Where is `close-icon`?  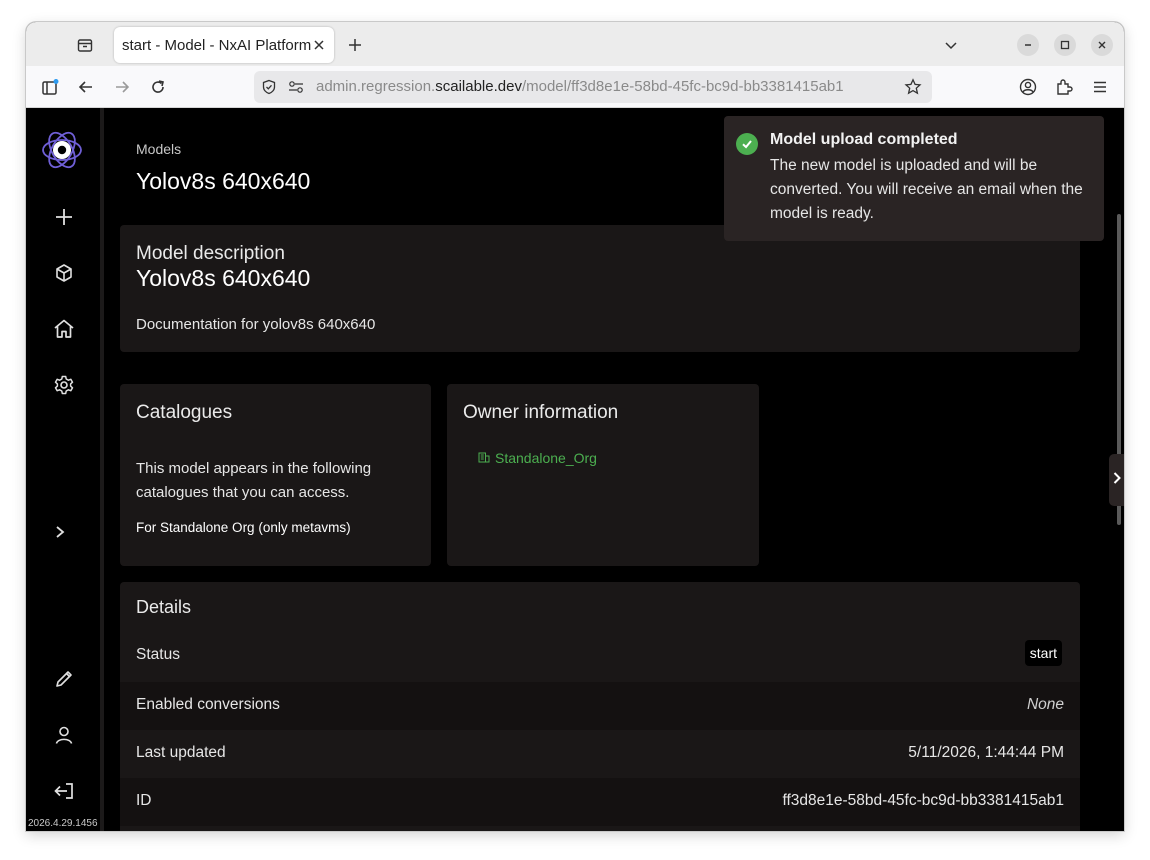
close-icon is located at coordinates (319, 45).